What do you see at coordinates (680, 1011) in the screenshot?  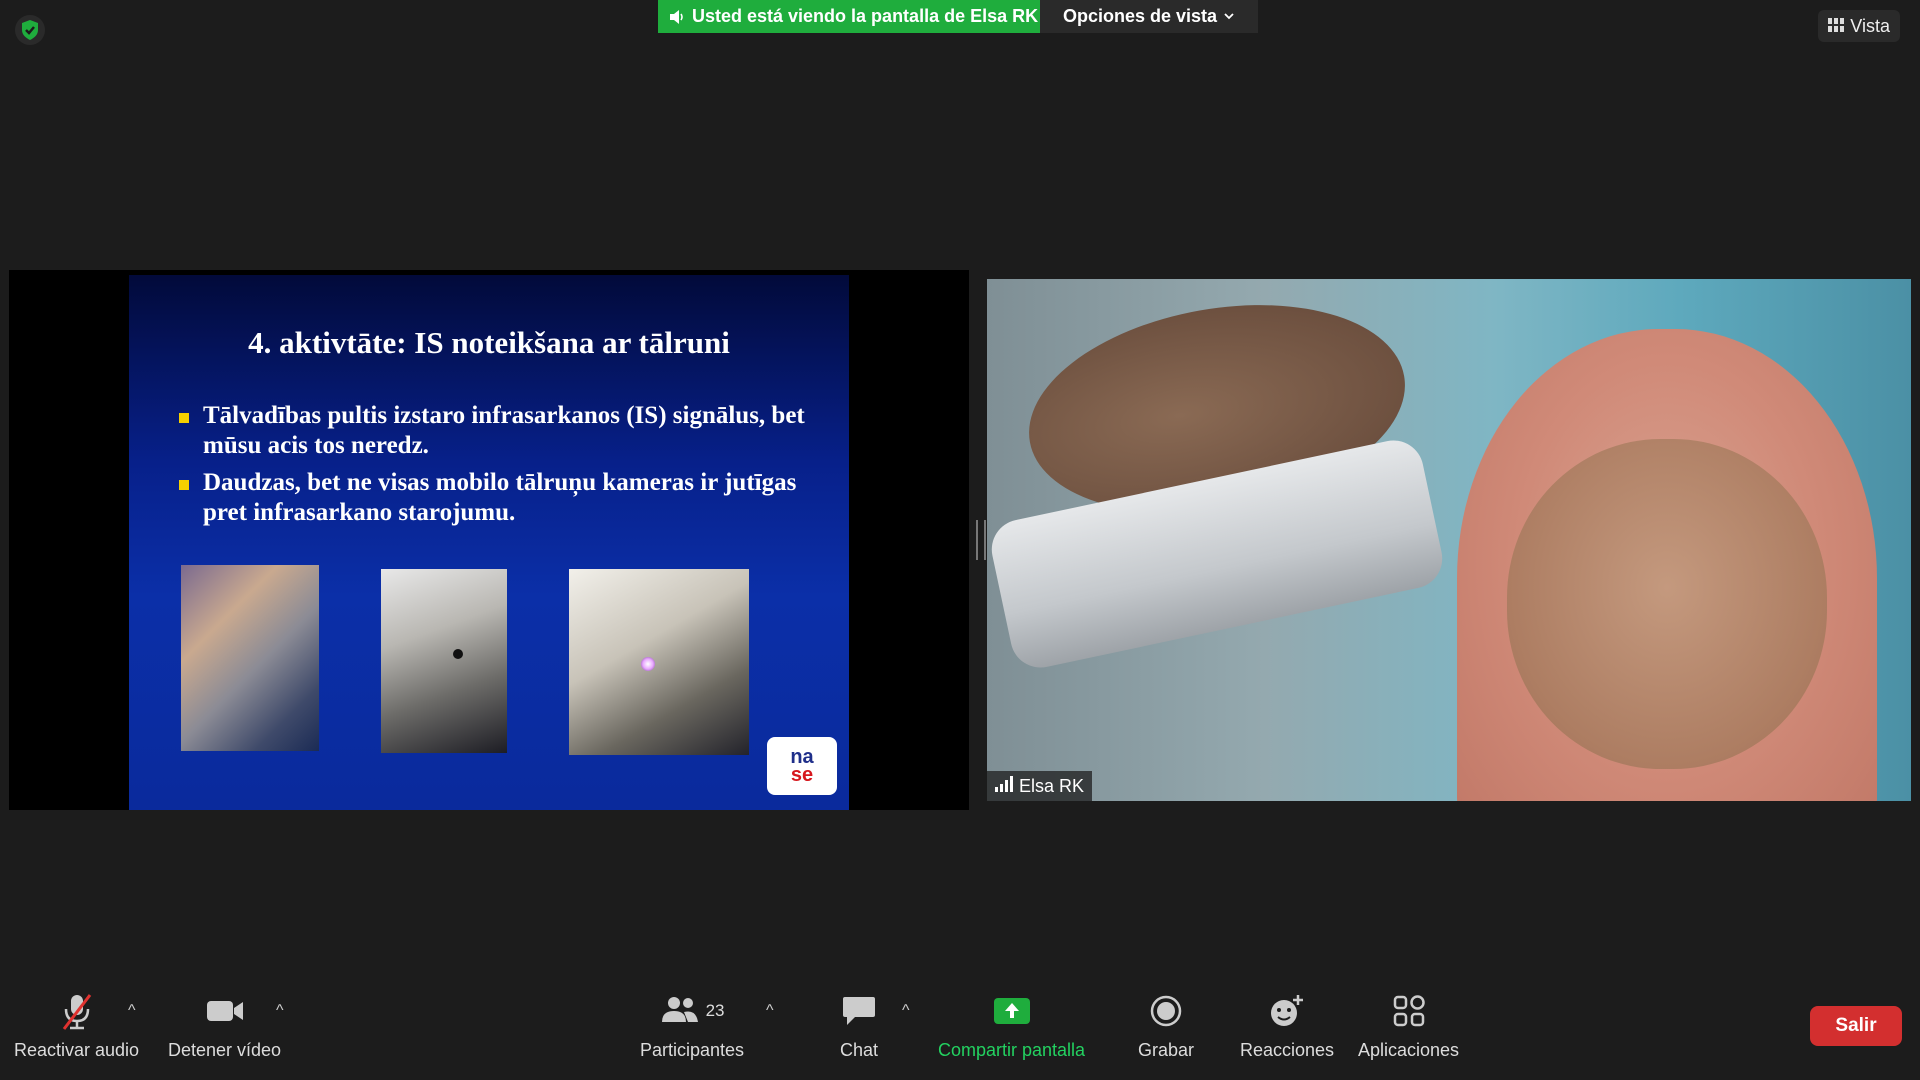 I see `participants-icon` at bounding box center [680, 1011].